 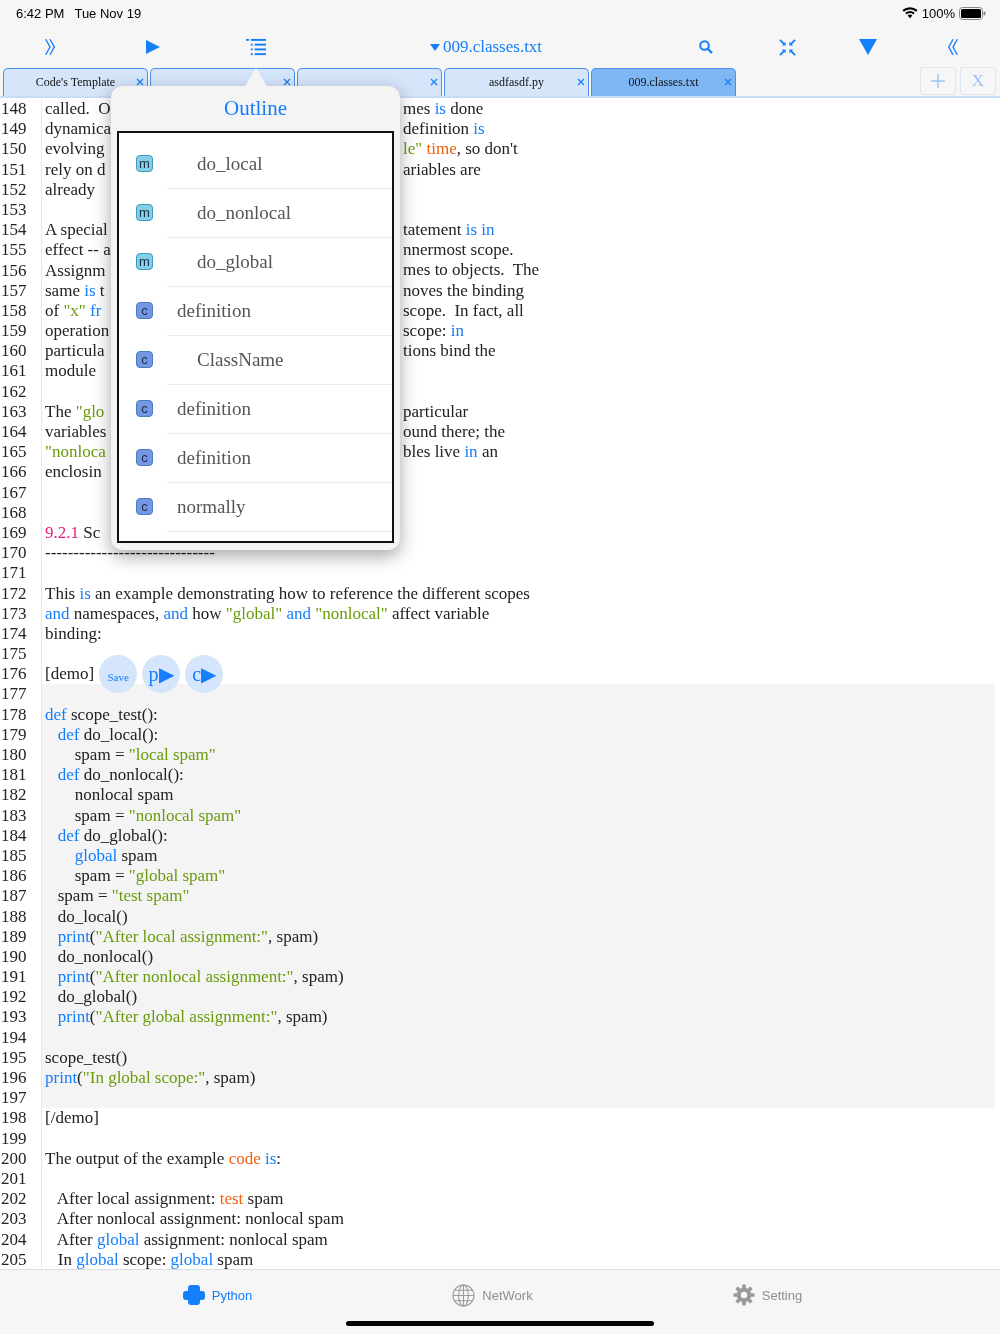 I want to click on line-number: 200, so click(x=21, y=1158).